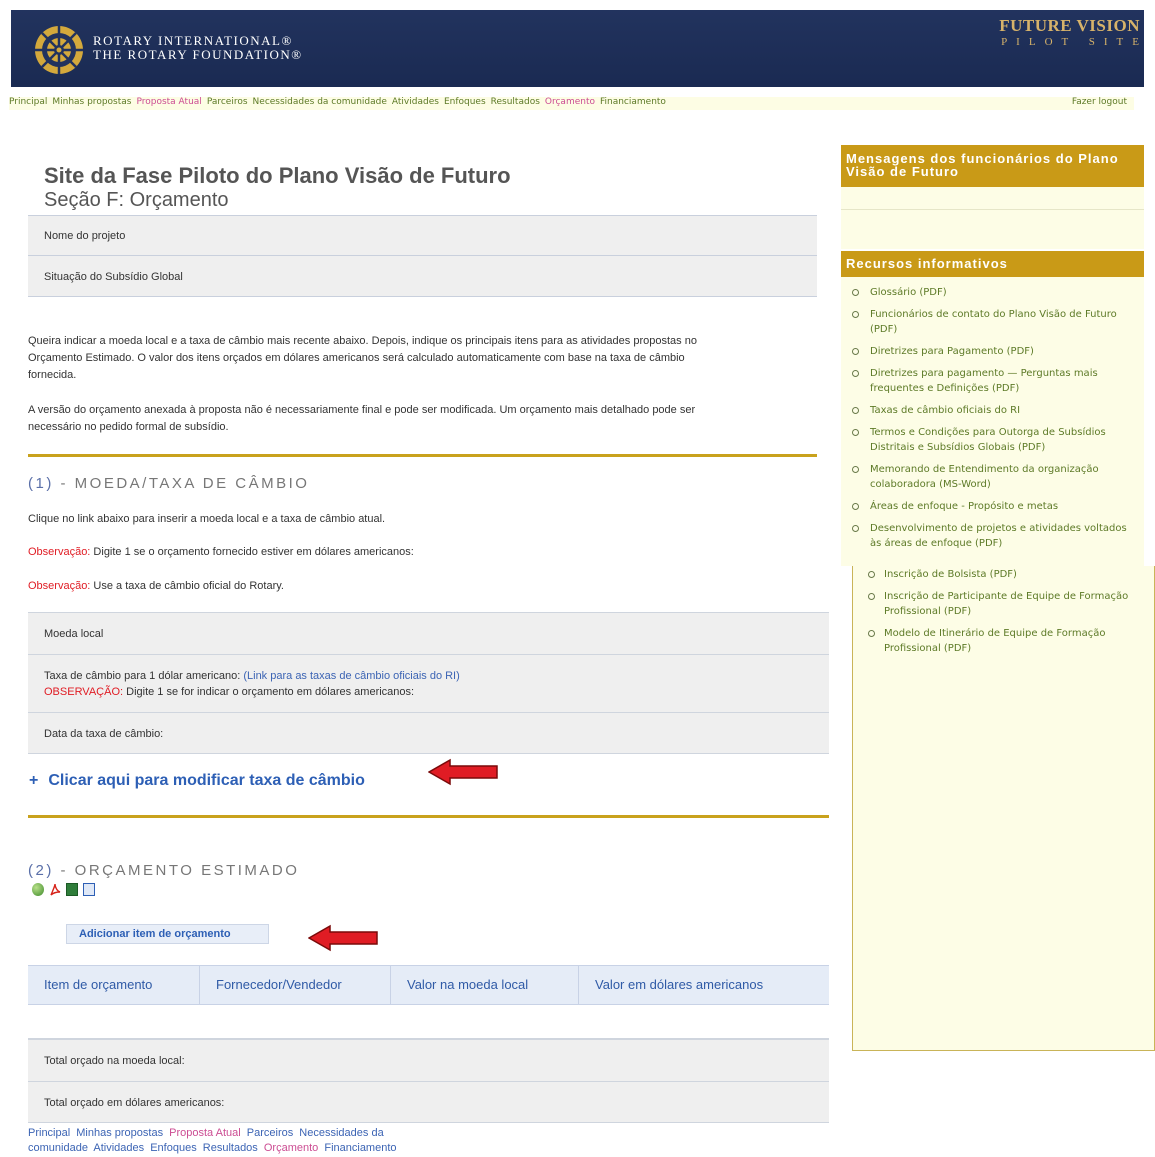  Describe the element at coordinates (422, 276) in the screenshot. I see `grant-status-row: Situação do Subsídio Global` at that location.